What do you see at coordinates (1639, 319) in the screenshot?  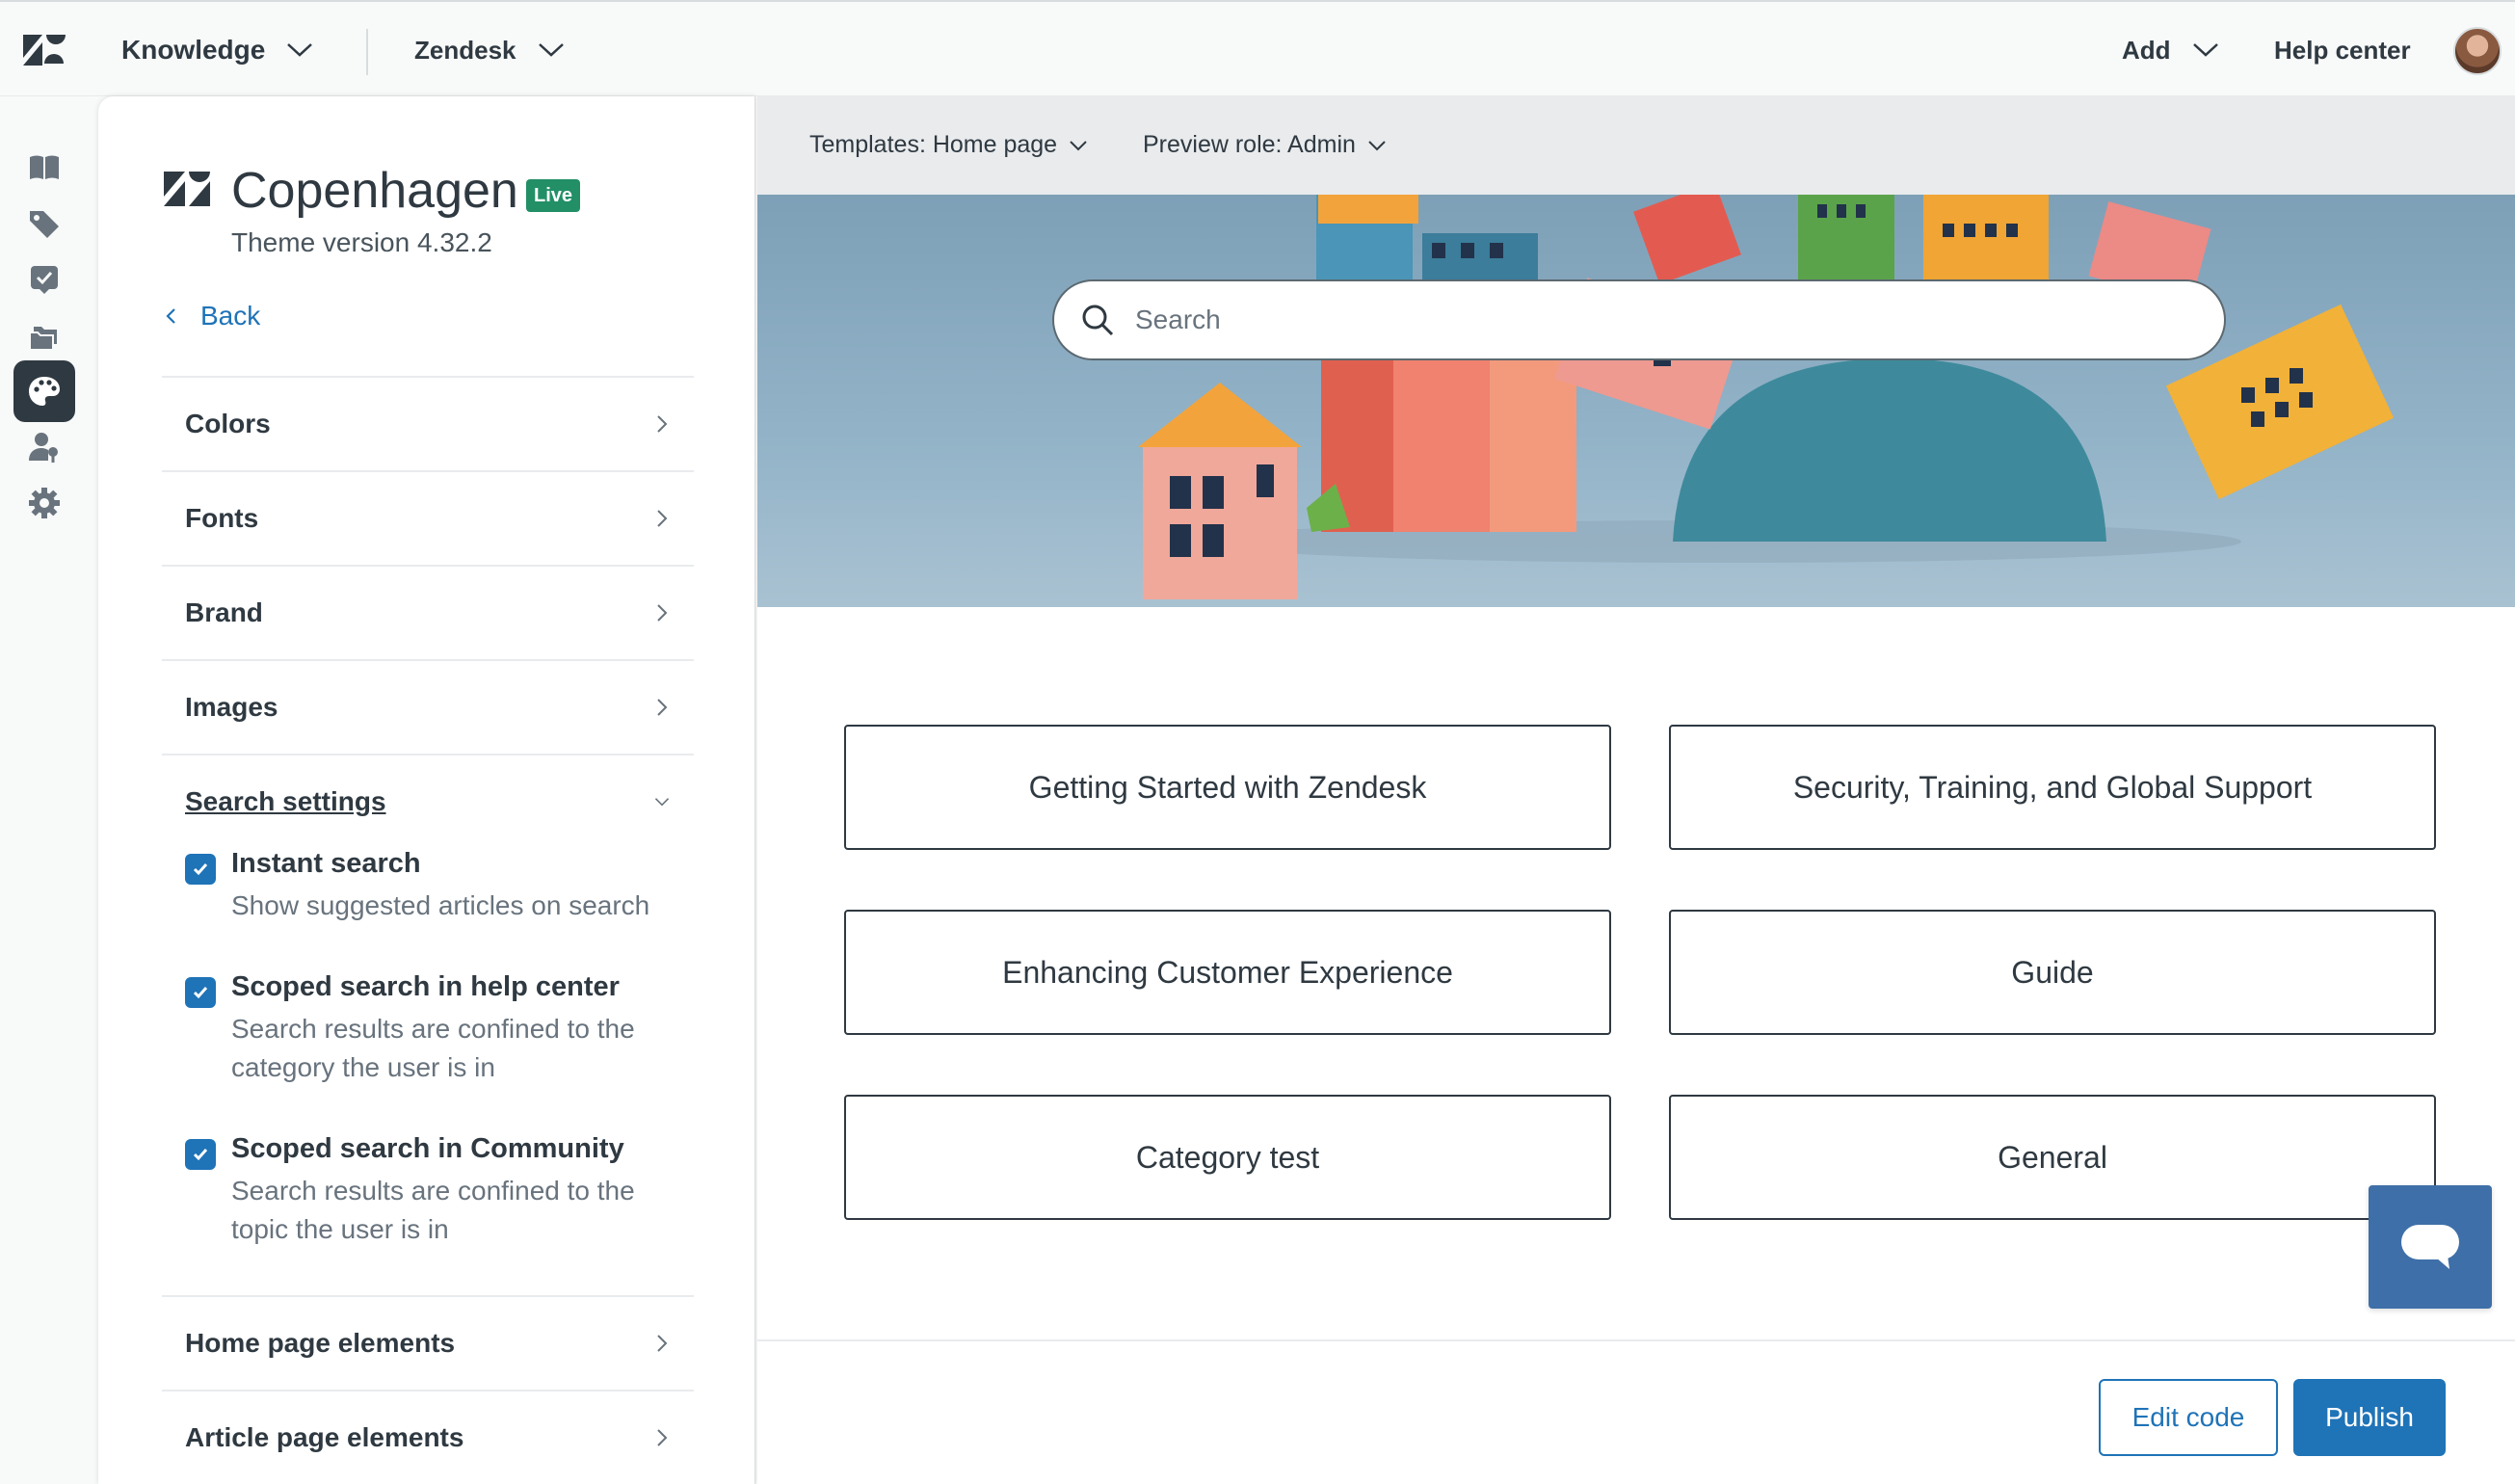 I see `hero-search-input: Search` at bounding box center [1639, 319].